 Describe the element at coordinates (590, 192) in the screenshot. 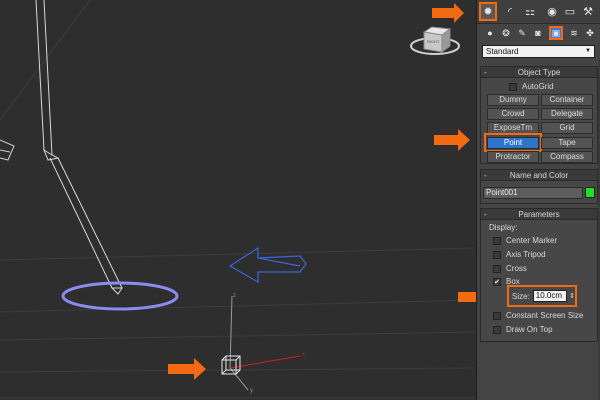

I see `object-color-swatch` at that location.